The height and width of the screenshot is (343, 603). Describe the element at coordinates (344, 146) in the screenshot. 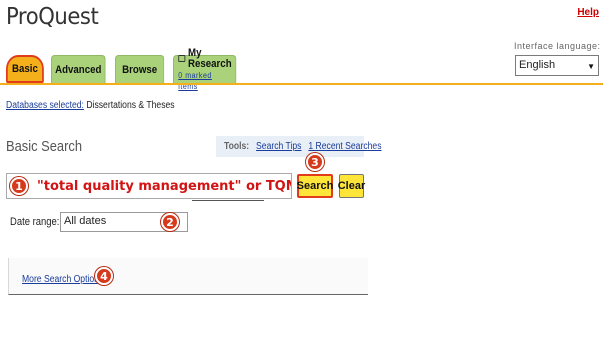

I see `recent-searches-link: 1 Recent Searches` at that location.